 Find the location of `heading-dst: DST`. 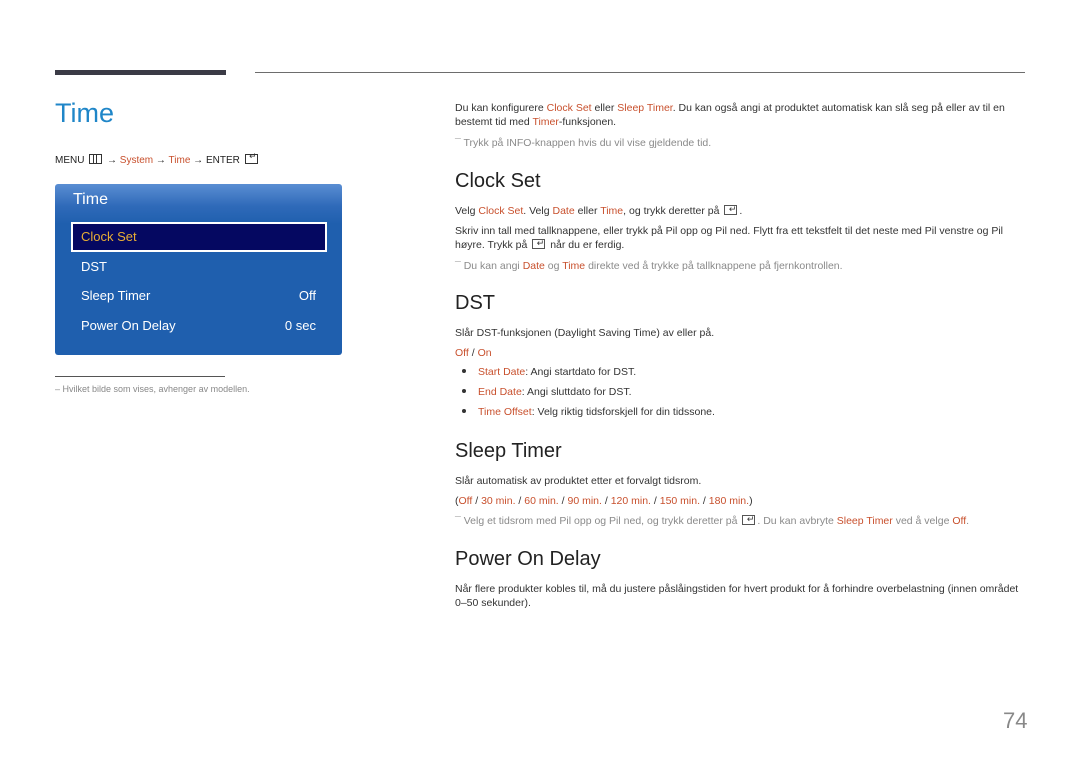

heading-dst: DST is located at coordinates (475, 303).